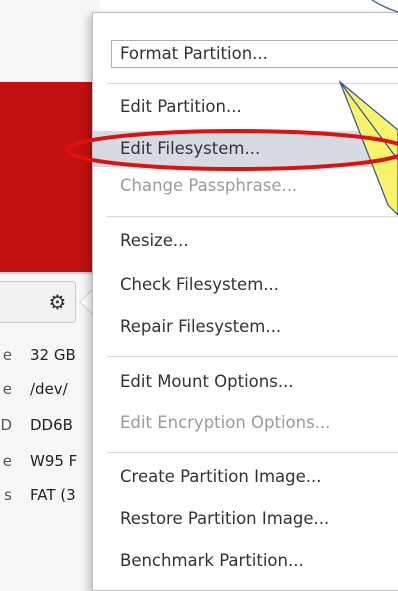 This screenshot has width=398, height=591. I want to click on gear-icon: ⚙, so click(57, 302).